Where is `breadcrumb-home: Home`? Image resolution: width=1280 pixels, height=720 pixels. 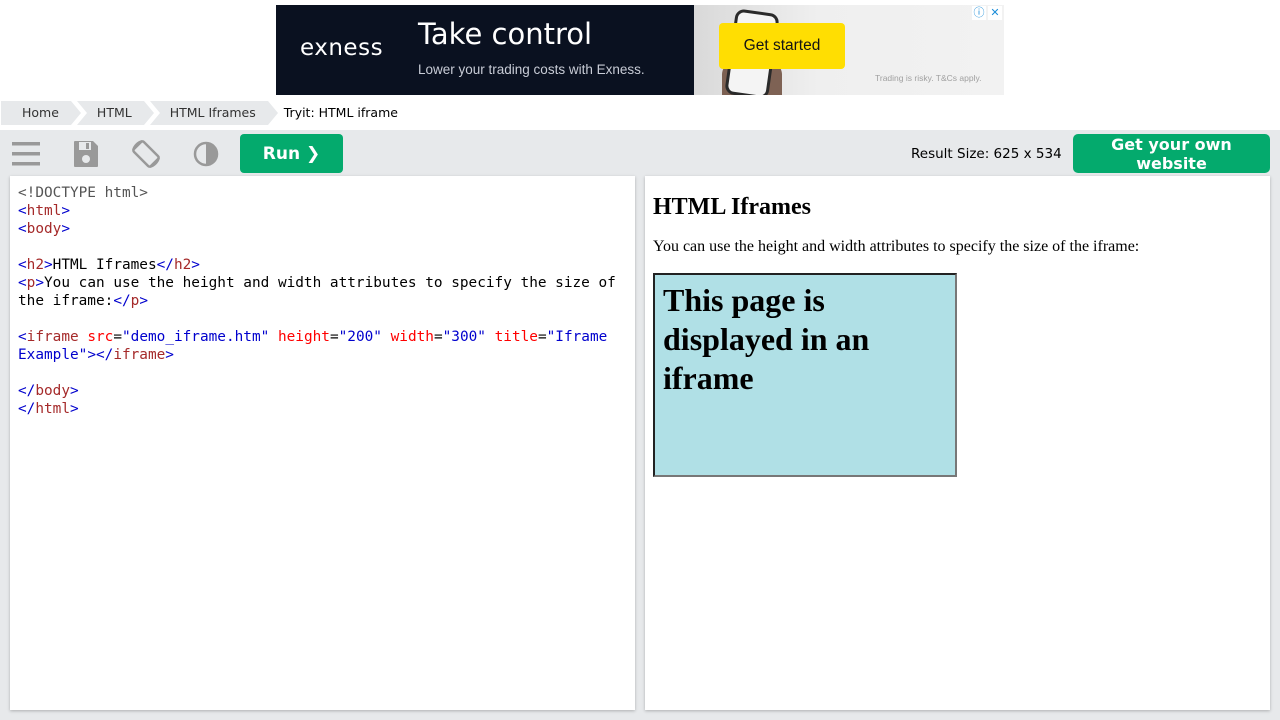 breadcrumb-home: Home is located at coordinates (41, 113).